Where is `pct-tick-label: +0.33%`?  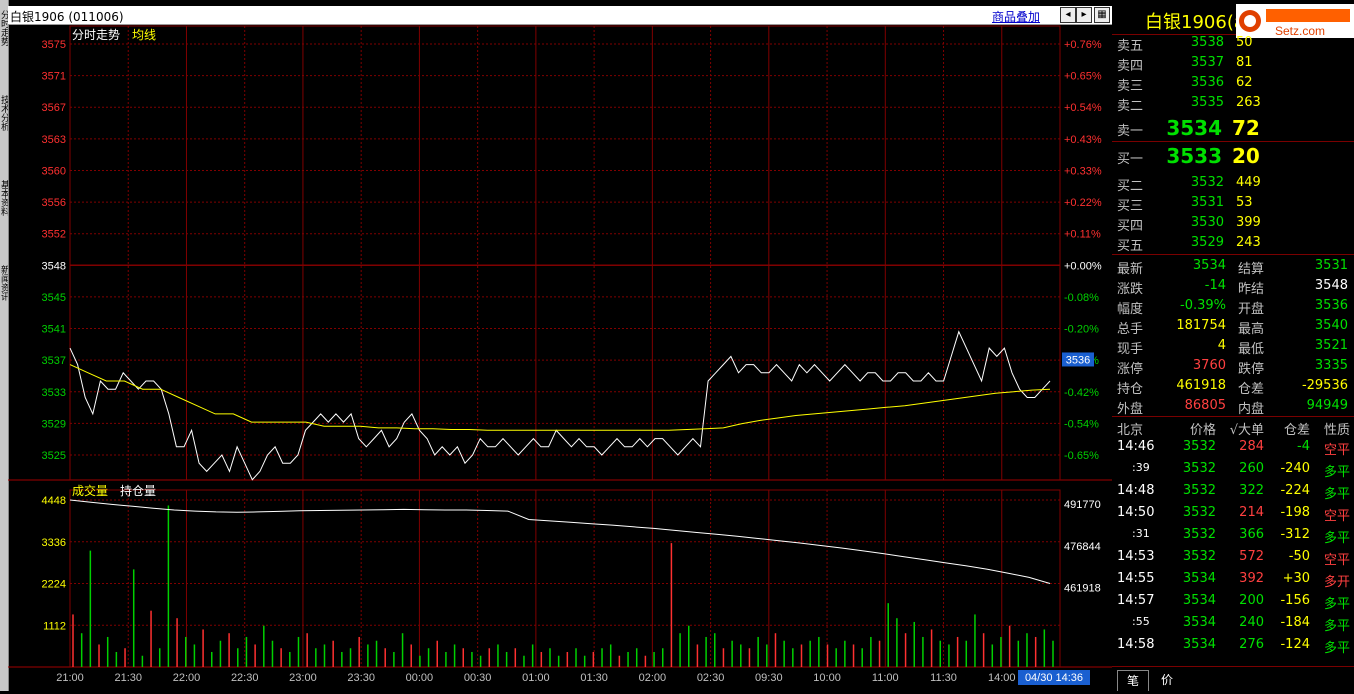
pct-tick-label: +0.33% is located at coordinates (1083, 171).